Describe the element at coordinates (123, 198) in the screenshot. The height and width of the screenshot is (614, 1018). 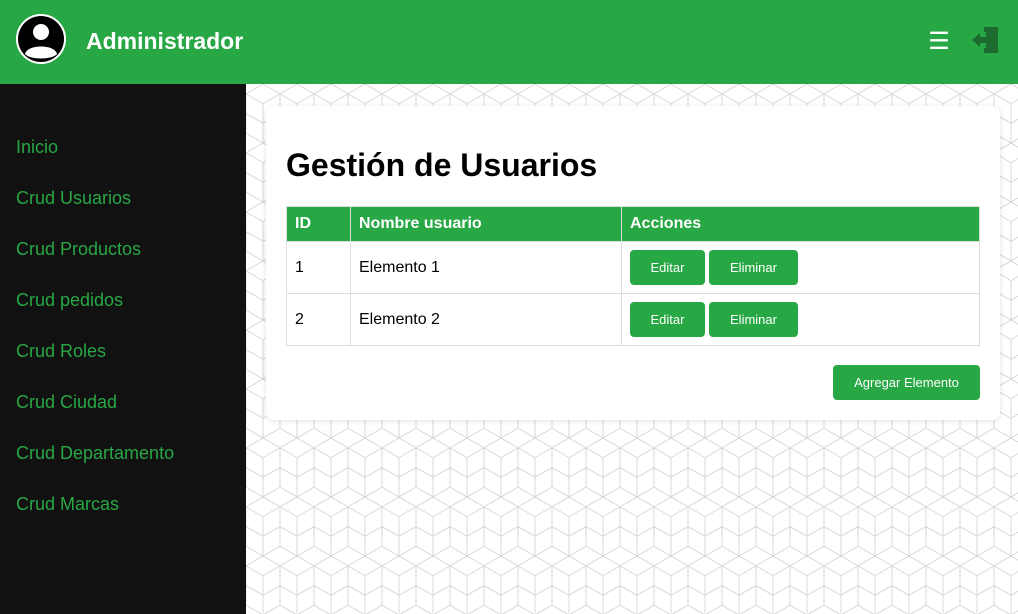
I see `sidebar-link-crud-usuarios: Crud Usuarios` at that location.